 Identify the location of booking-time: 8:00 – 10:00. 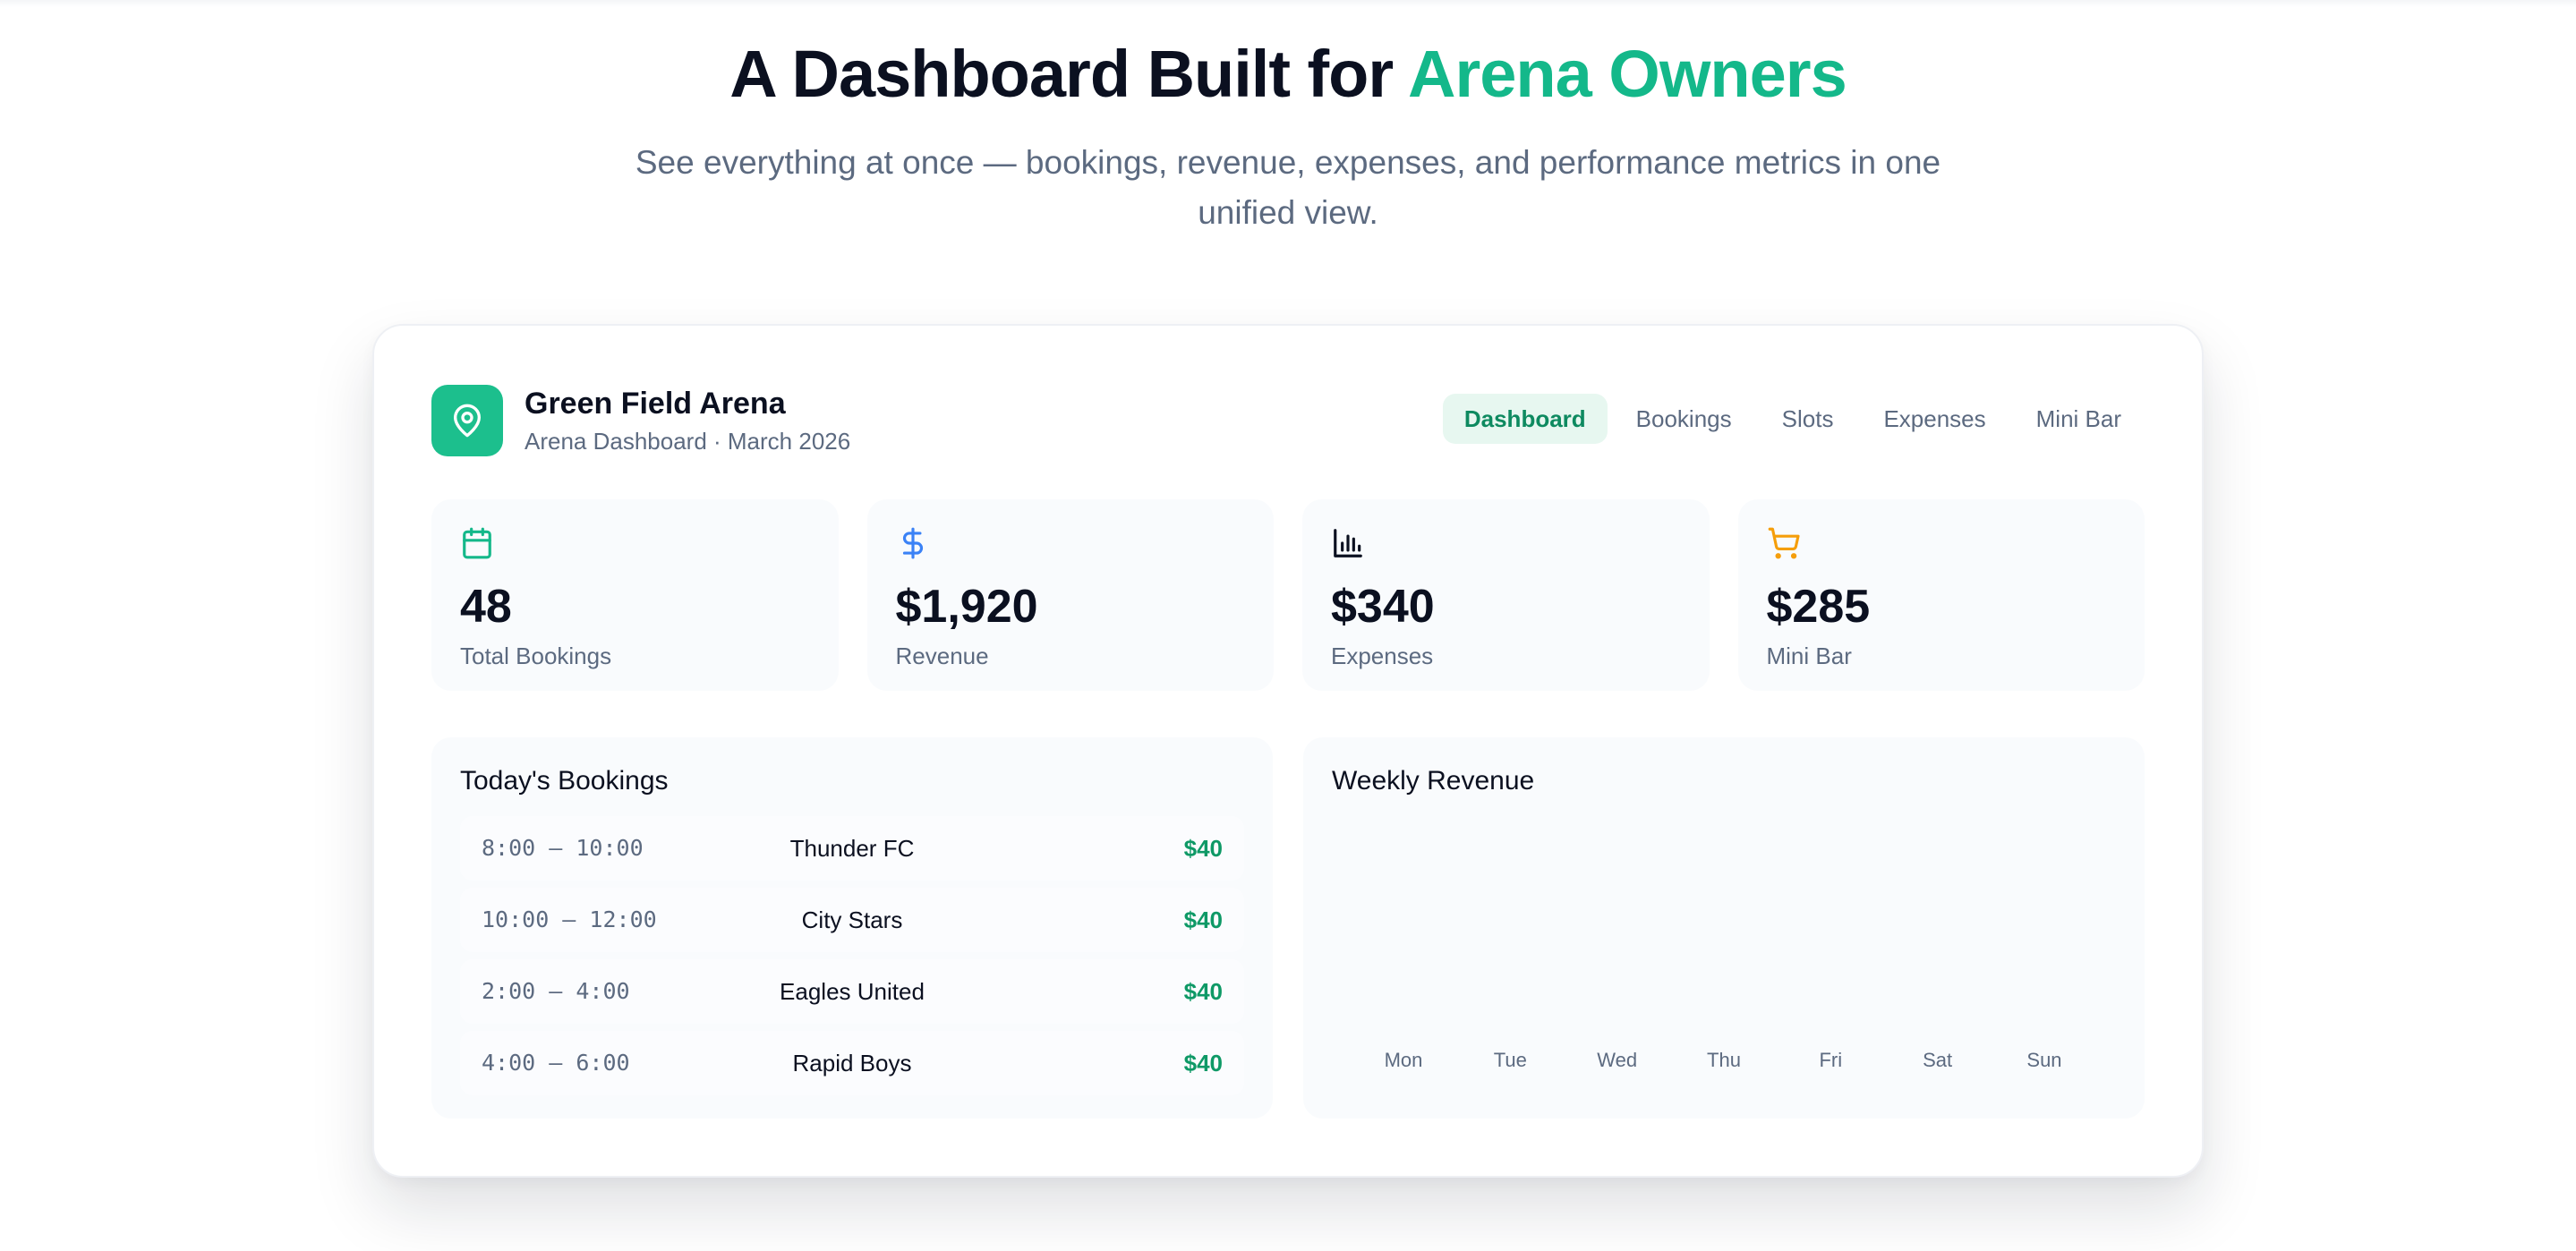
(563, 848).